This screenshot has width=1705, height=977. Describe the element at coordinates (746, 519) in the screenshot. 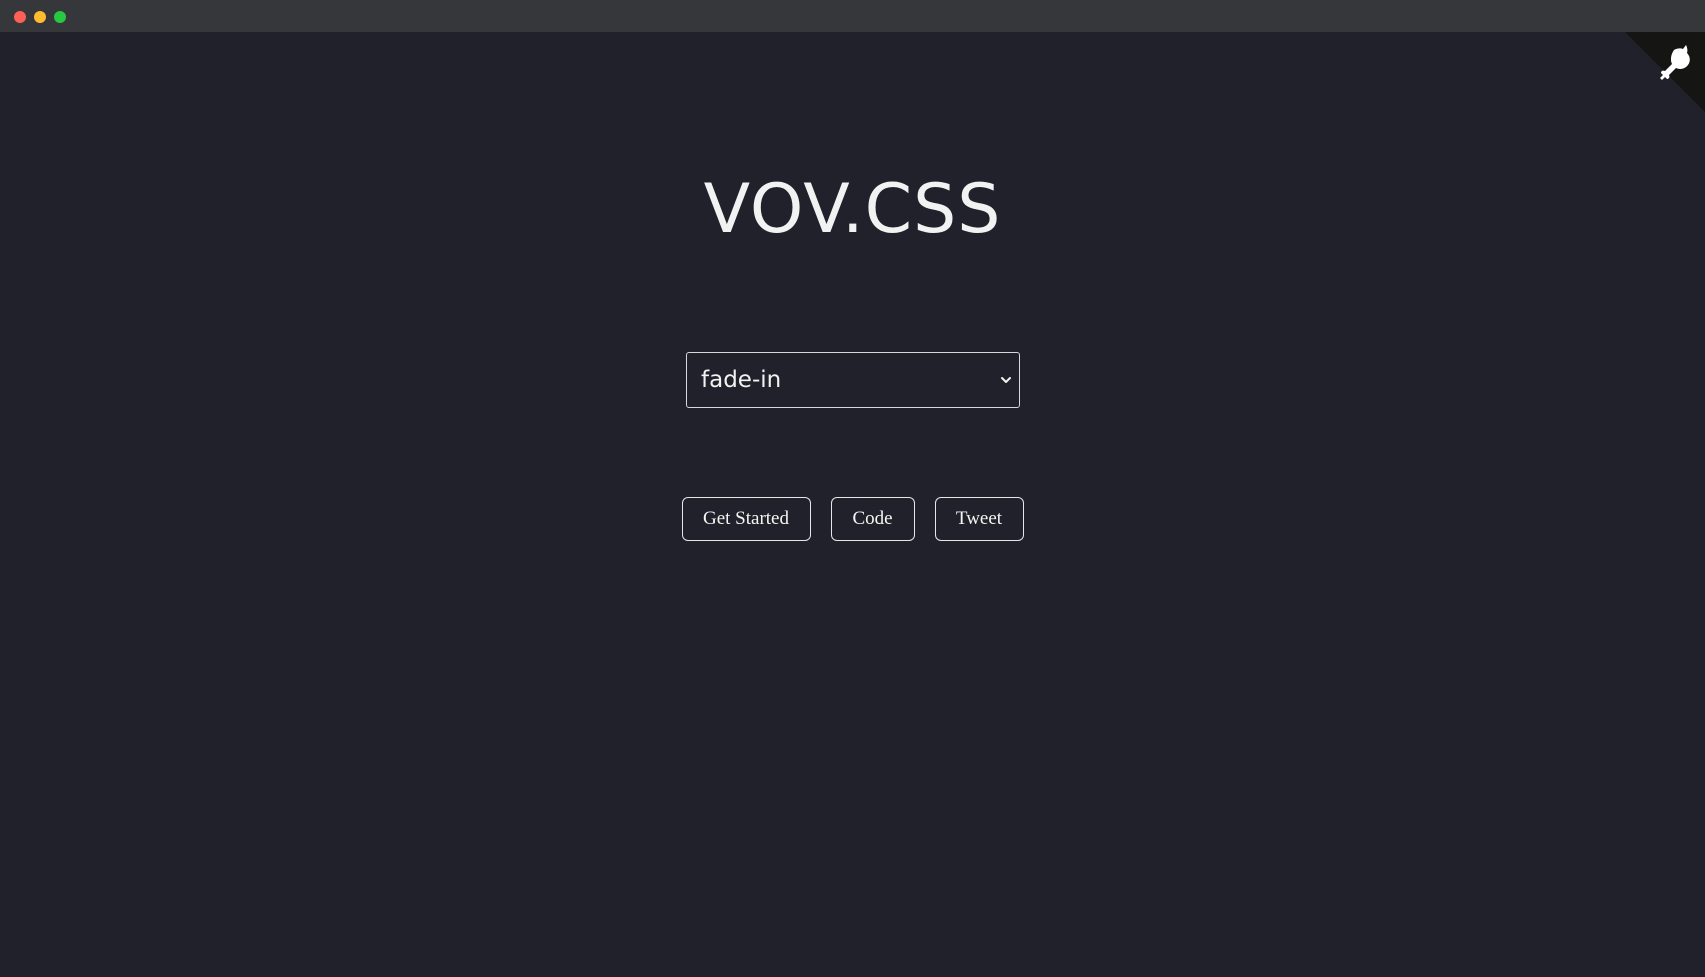

I see `get-started-button: Get Started` at that location.